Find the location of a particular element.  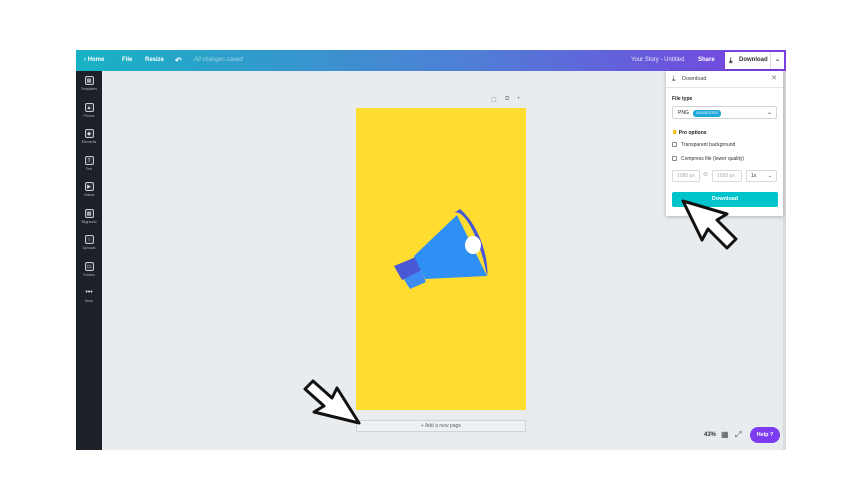

file-type-select: PNG SUGGESTED ⌄ is located at coordinates (724, 112).